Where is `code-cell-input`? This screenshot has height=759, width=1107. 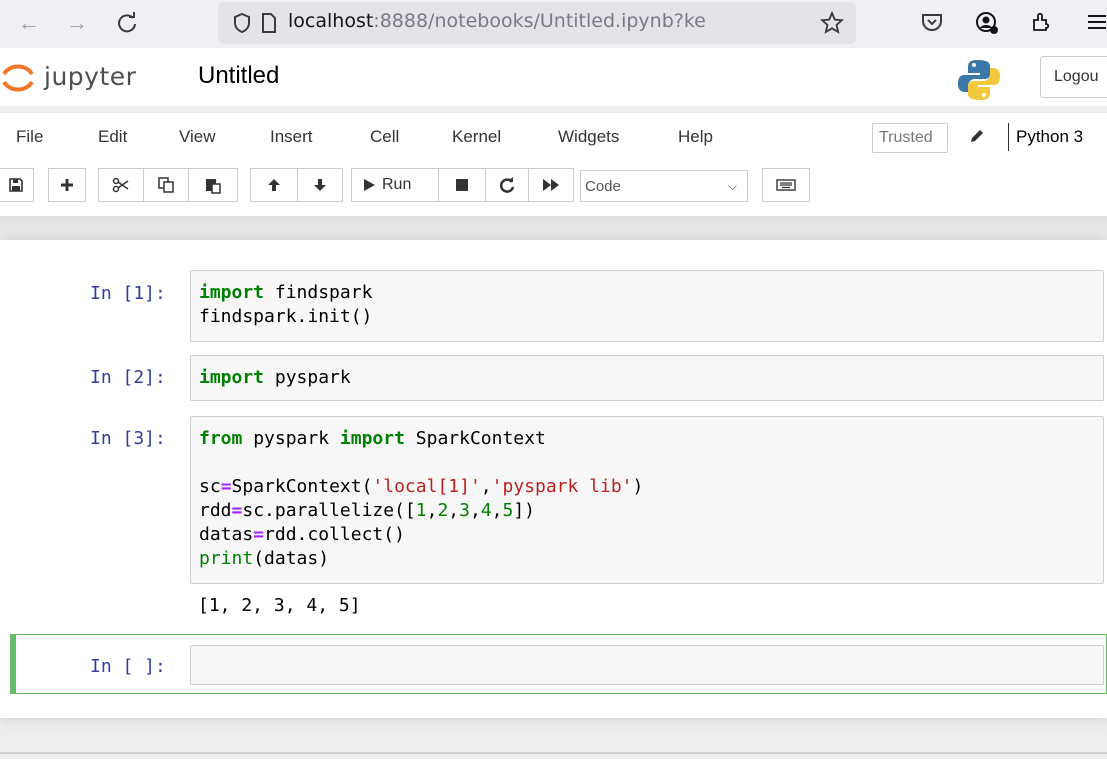 code-cell-input is located at coordinates (647, 665).